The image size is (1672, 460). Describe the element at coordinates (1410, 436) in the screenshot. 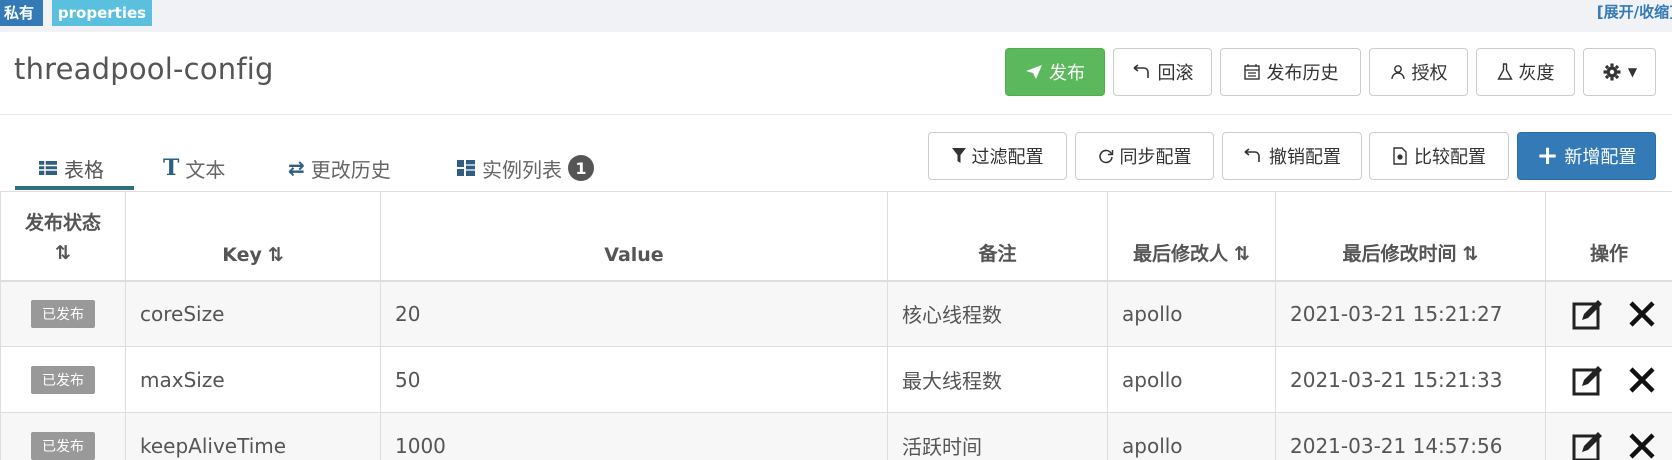

I see `modified-time-cell: 2021-03-21 14:57:56` at that location.